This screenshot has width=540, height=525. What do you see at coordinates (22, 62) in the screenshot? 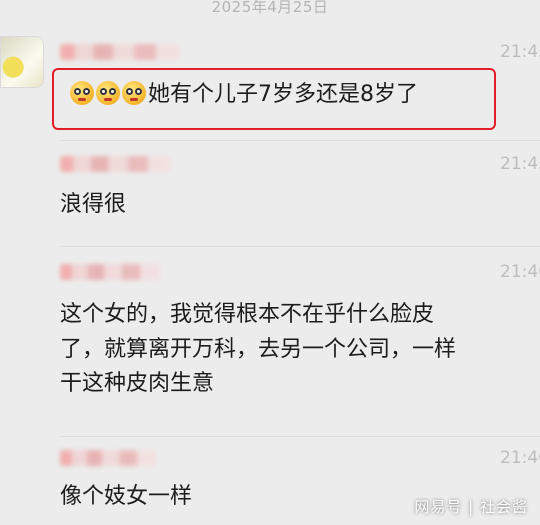
I see `avatar` at bounding box center [22, 62].